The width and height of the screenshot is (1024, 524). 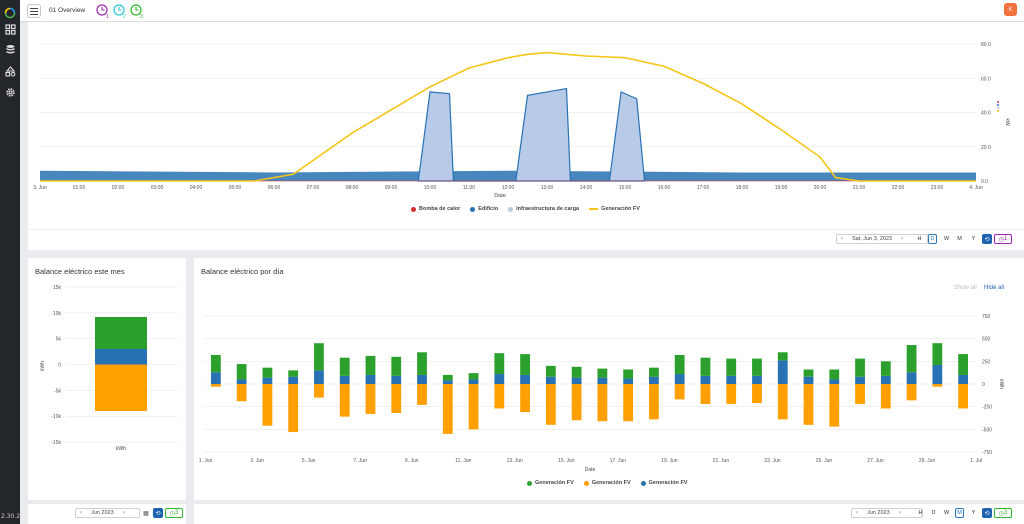 What do you see at coordinates (976, 461) in the screenshot?
I see `x-tick-label: 1. Jul` at bounding box center [976, 461].